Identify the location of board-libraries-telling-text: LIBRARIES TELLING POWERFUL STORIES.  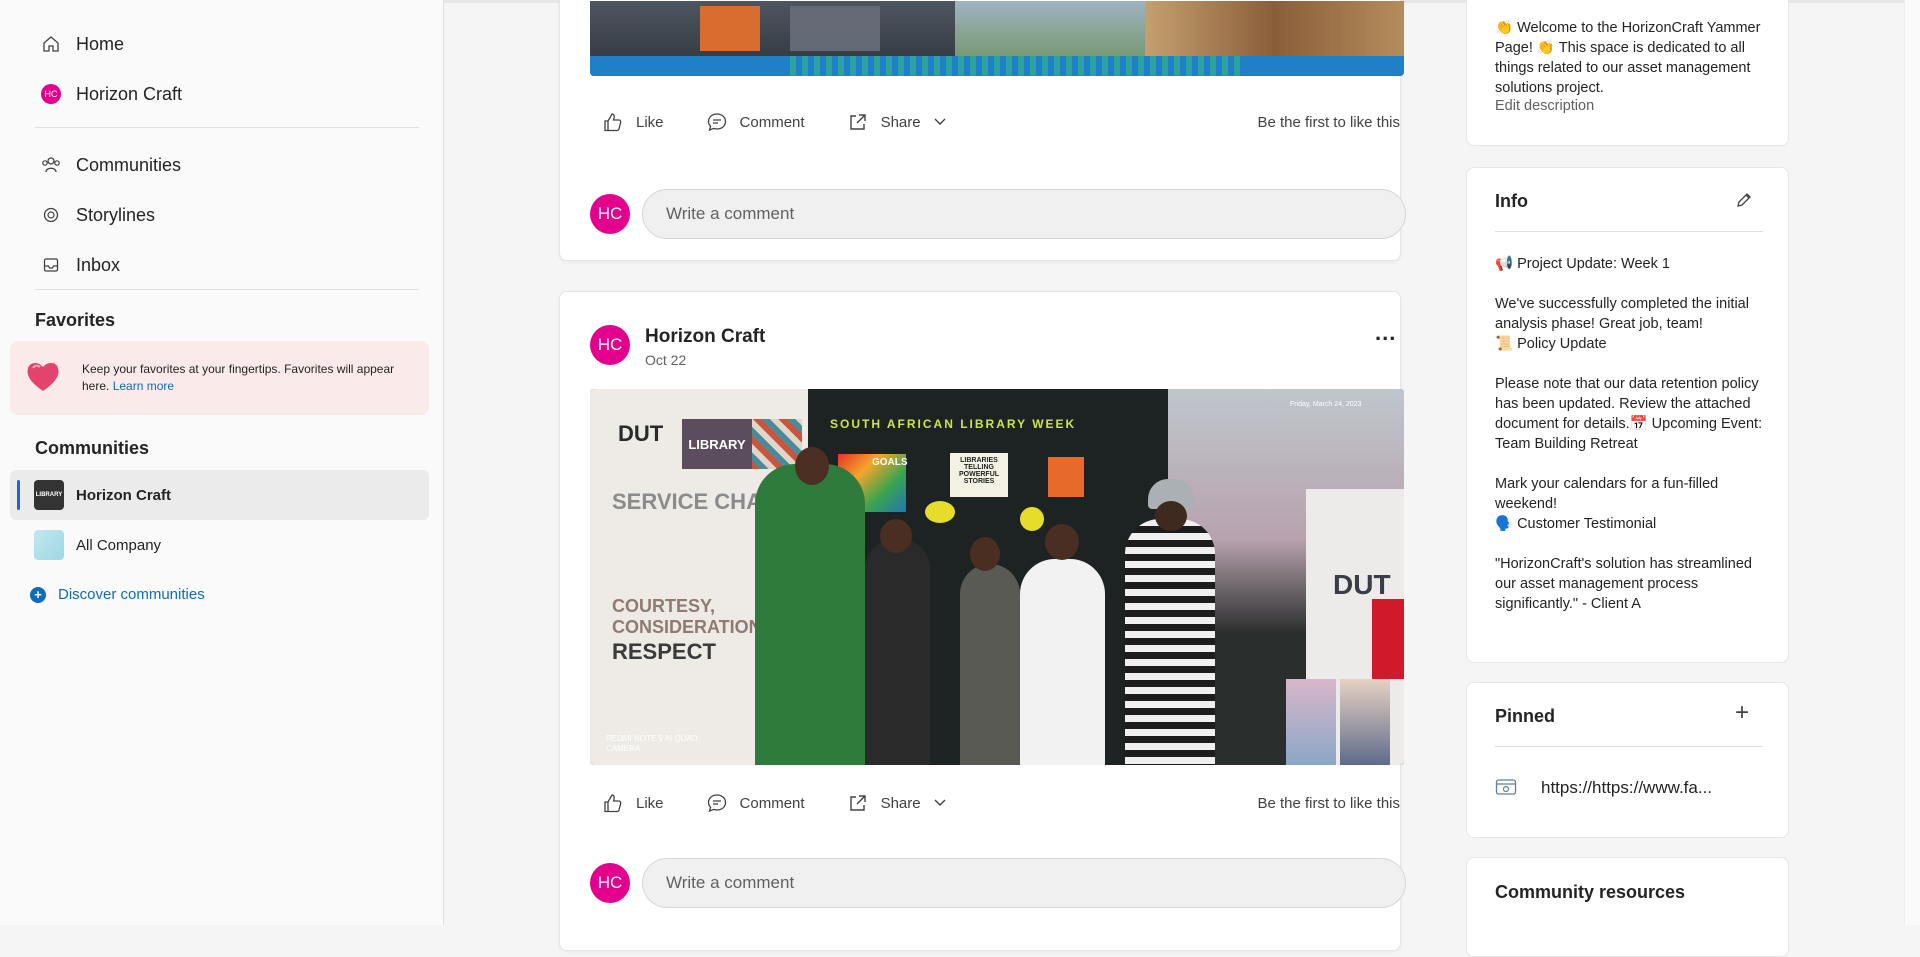
(979, 475).